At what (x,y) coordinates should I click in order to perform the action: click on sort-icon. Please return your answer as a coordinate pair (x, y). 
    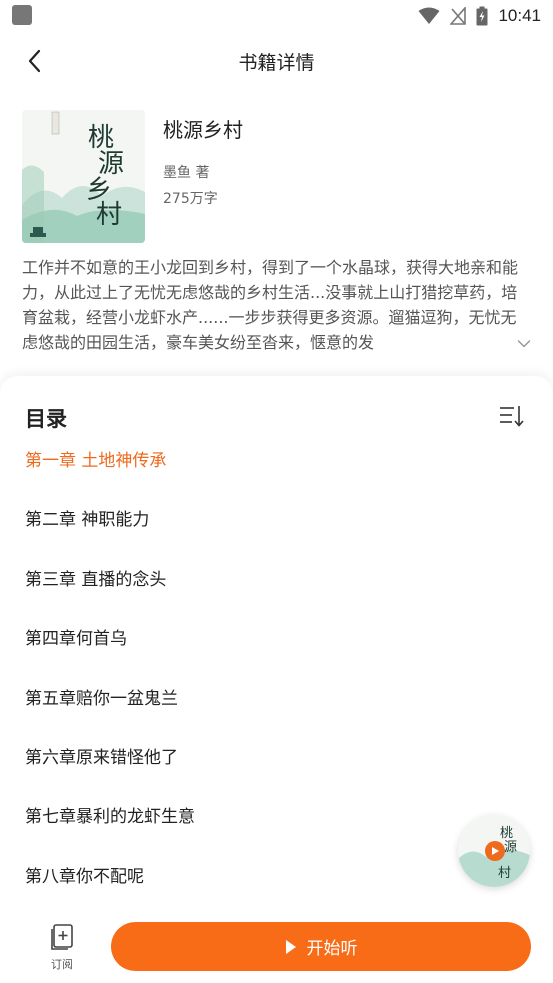
    Looking at the image, I should click on (512, 416).